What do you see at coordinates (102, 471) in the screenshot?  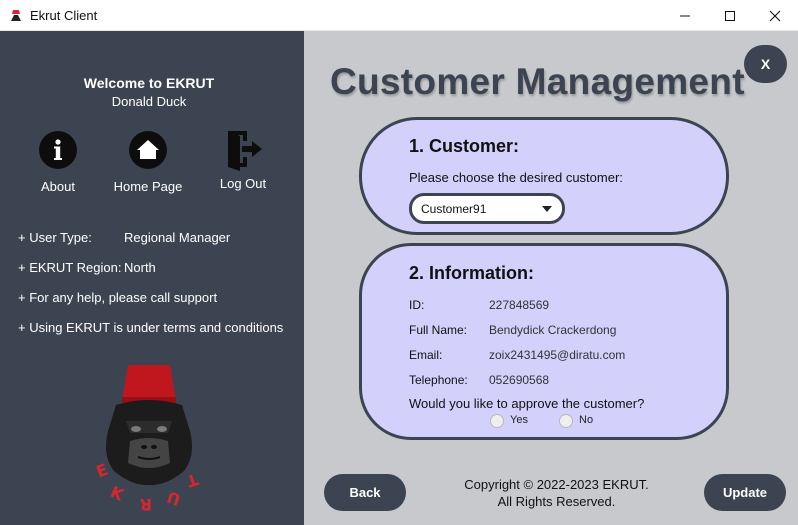 I see `svg-text: E` at bounding box center [102, 471].